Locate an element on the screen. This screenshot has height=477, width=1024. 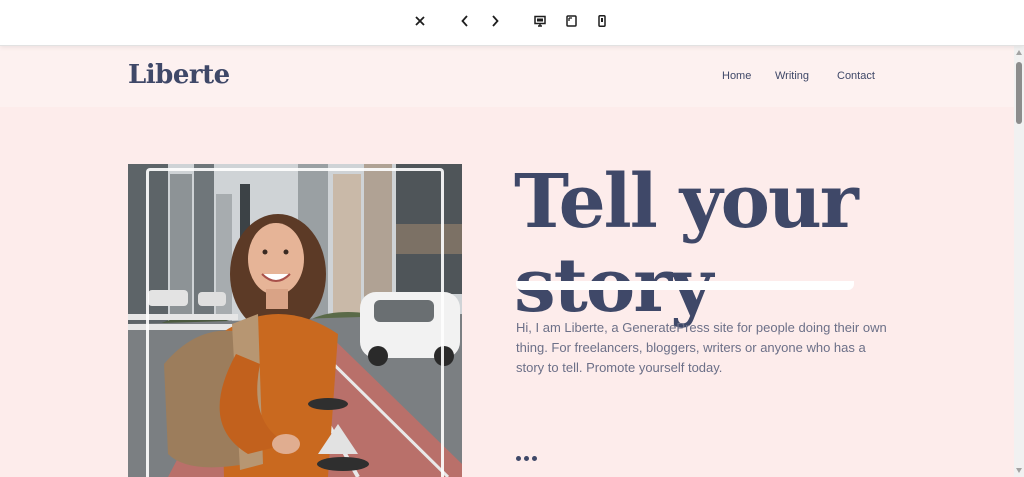
site-logo: Liberte is located at coordinates (179, 75).